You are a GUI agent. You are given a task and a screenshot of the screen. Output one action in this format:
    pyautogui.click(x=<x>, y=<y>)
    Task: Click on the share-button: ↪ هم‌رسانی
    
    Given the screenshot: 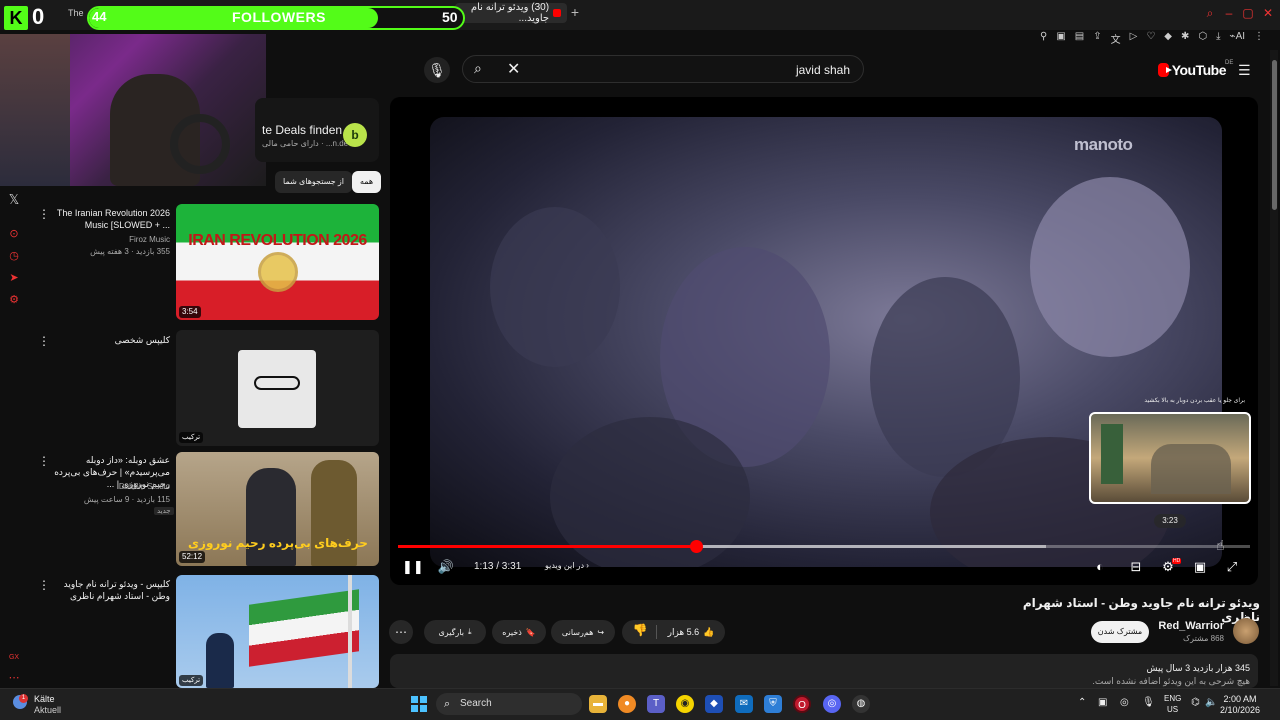 What is the action you would take?
    pyautogui.click(x=583, y=632)
    